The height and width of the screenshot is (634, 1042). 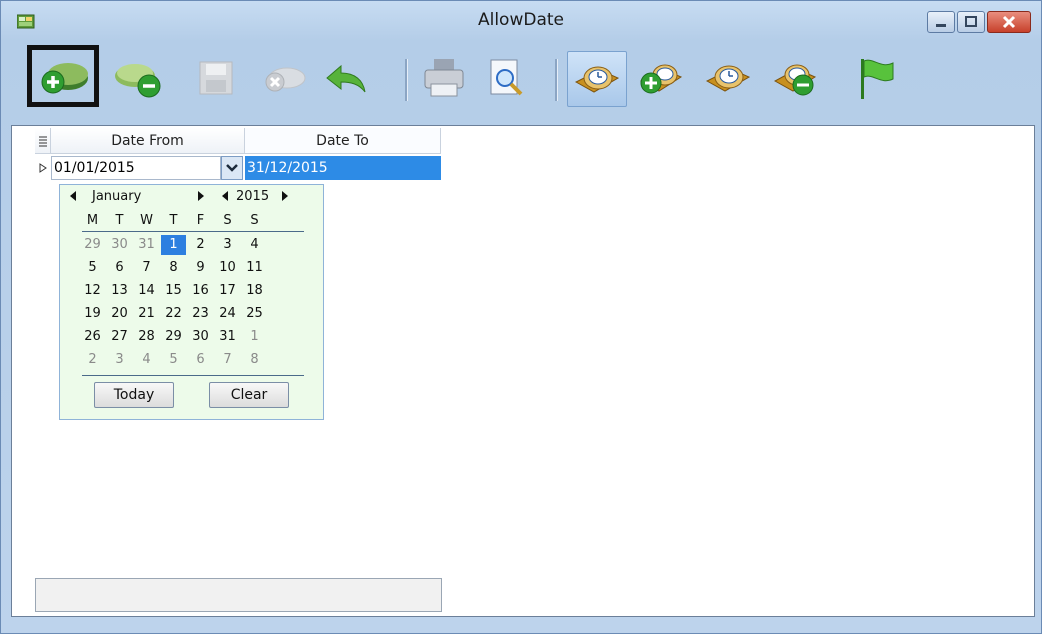 I want to click on title-bar: AllowDate, so click(x=521, y=22).